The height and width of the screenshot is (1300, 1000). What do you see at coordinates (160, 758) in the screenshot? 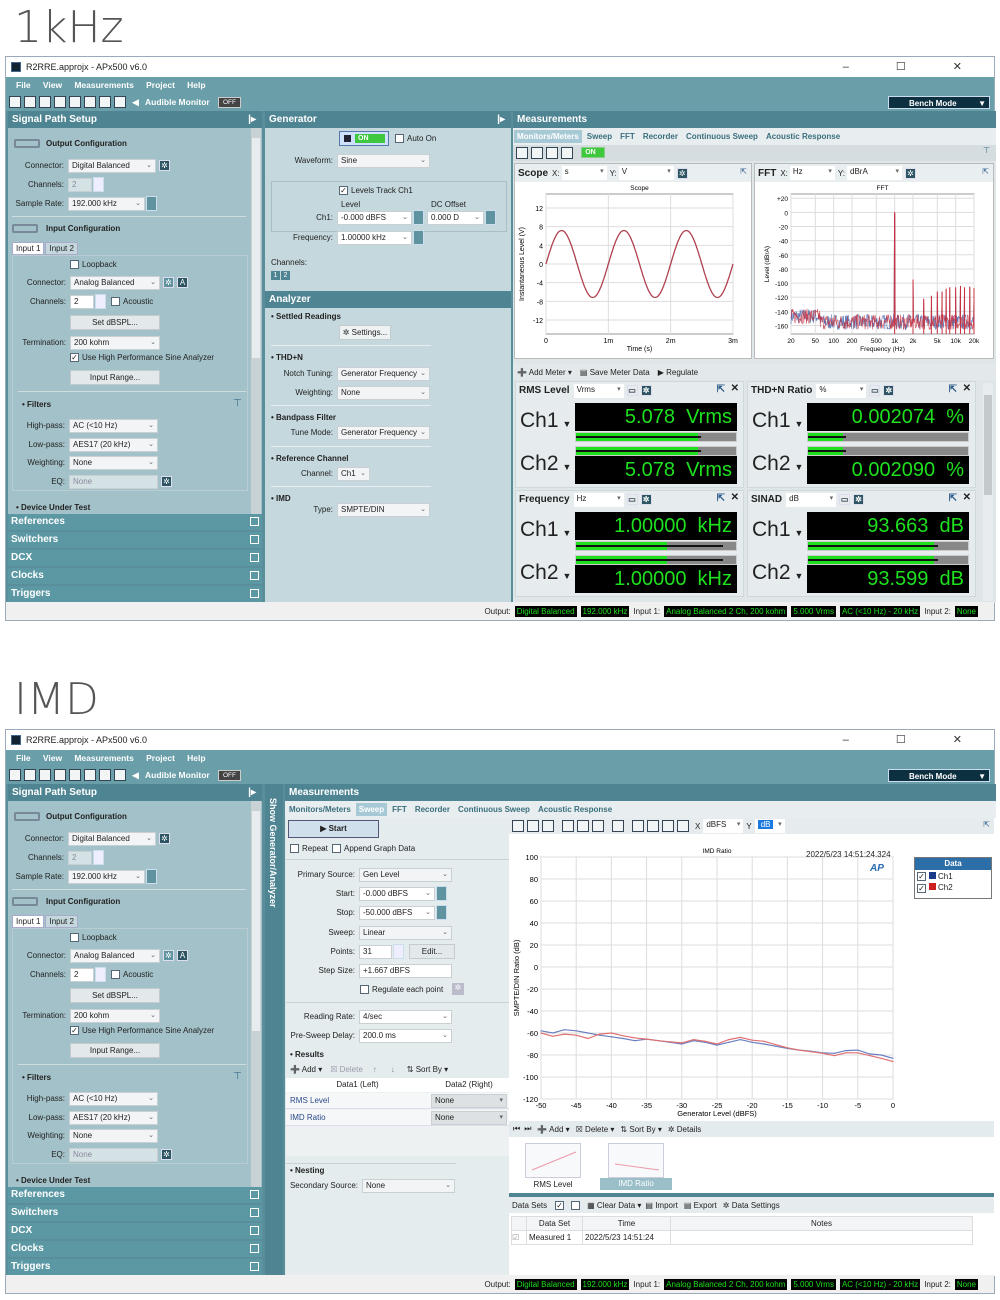
I see `menu-project: Project` at bounding box center [160, 758].